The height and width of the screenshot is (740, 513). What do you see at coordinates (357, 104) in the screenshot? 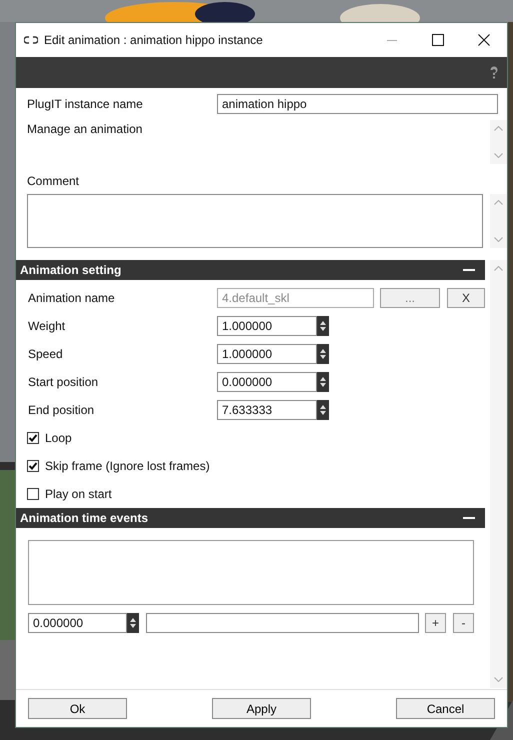
I see `instance-name-field: animation hippo` at bounding box center [357, 104].